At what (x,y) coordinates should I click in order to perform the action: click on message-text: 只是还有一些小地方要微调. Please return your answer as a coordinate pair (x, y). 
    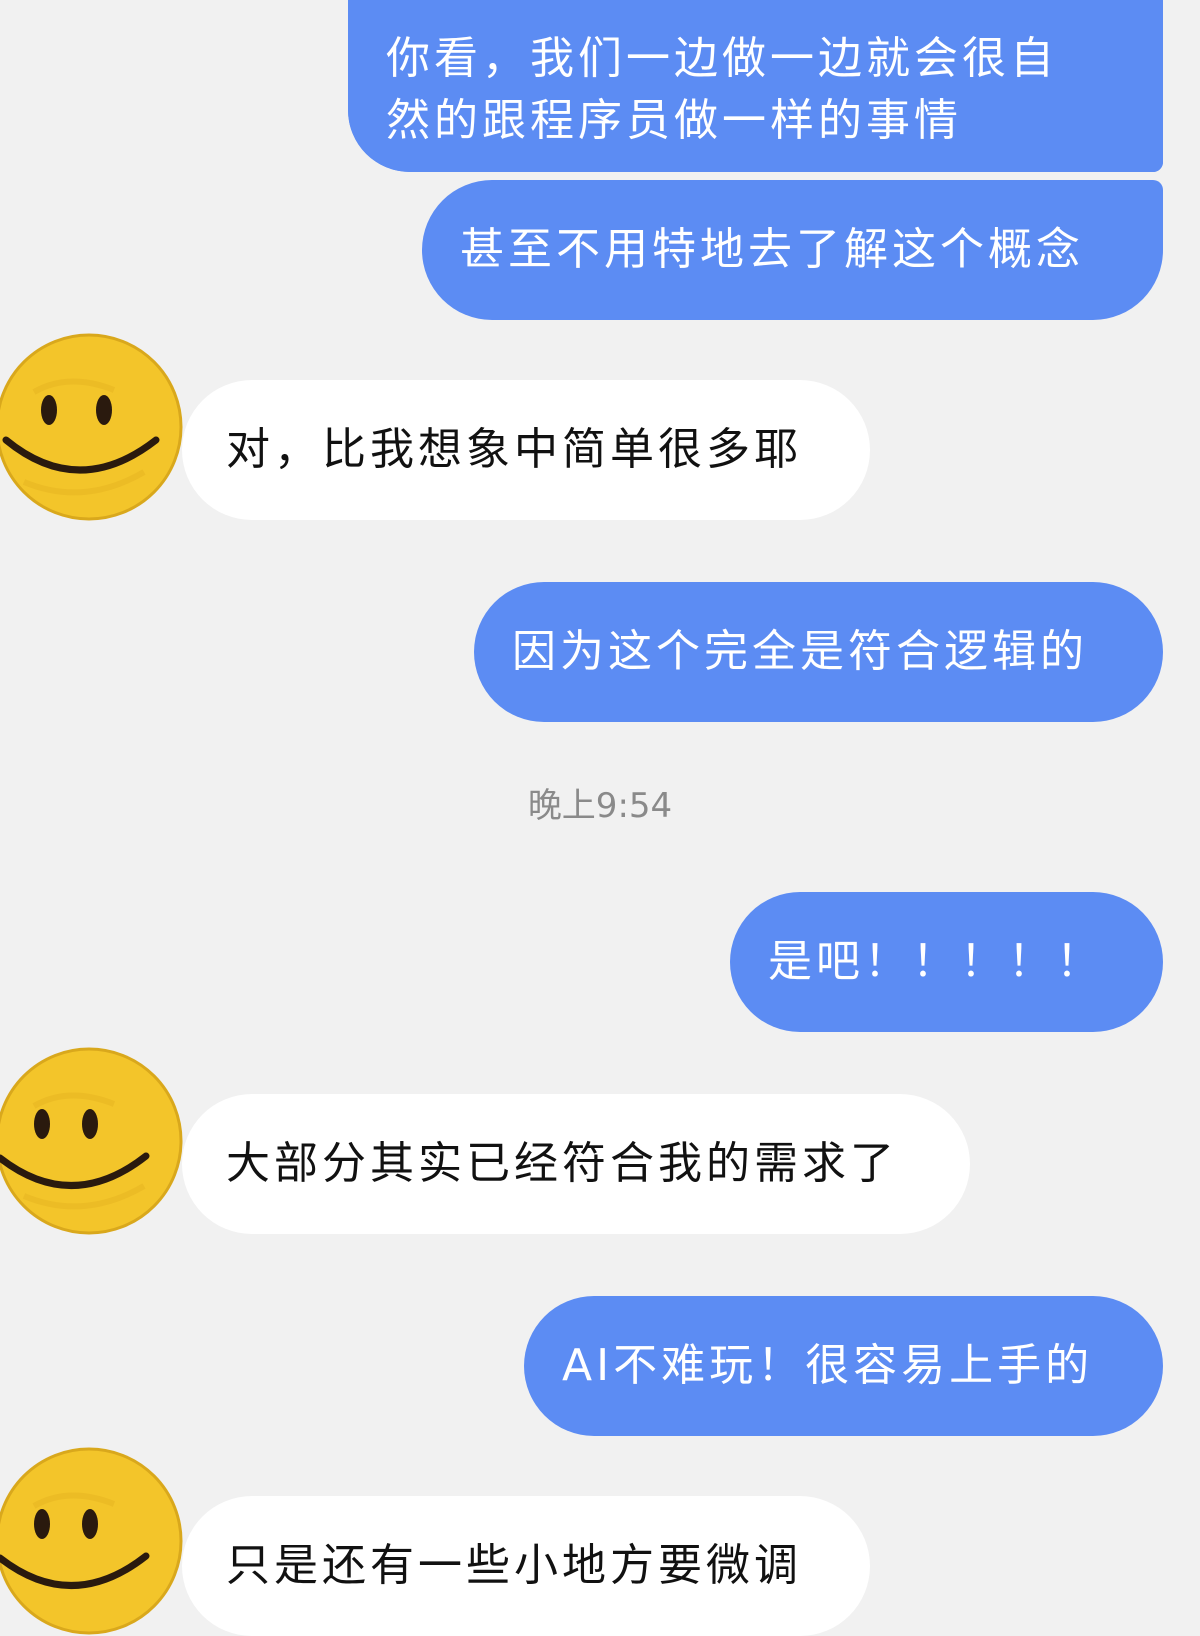
    Looking at the image, I should click on (514, 1565).